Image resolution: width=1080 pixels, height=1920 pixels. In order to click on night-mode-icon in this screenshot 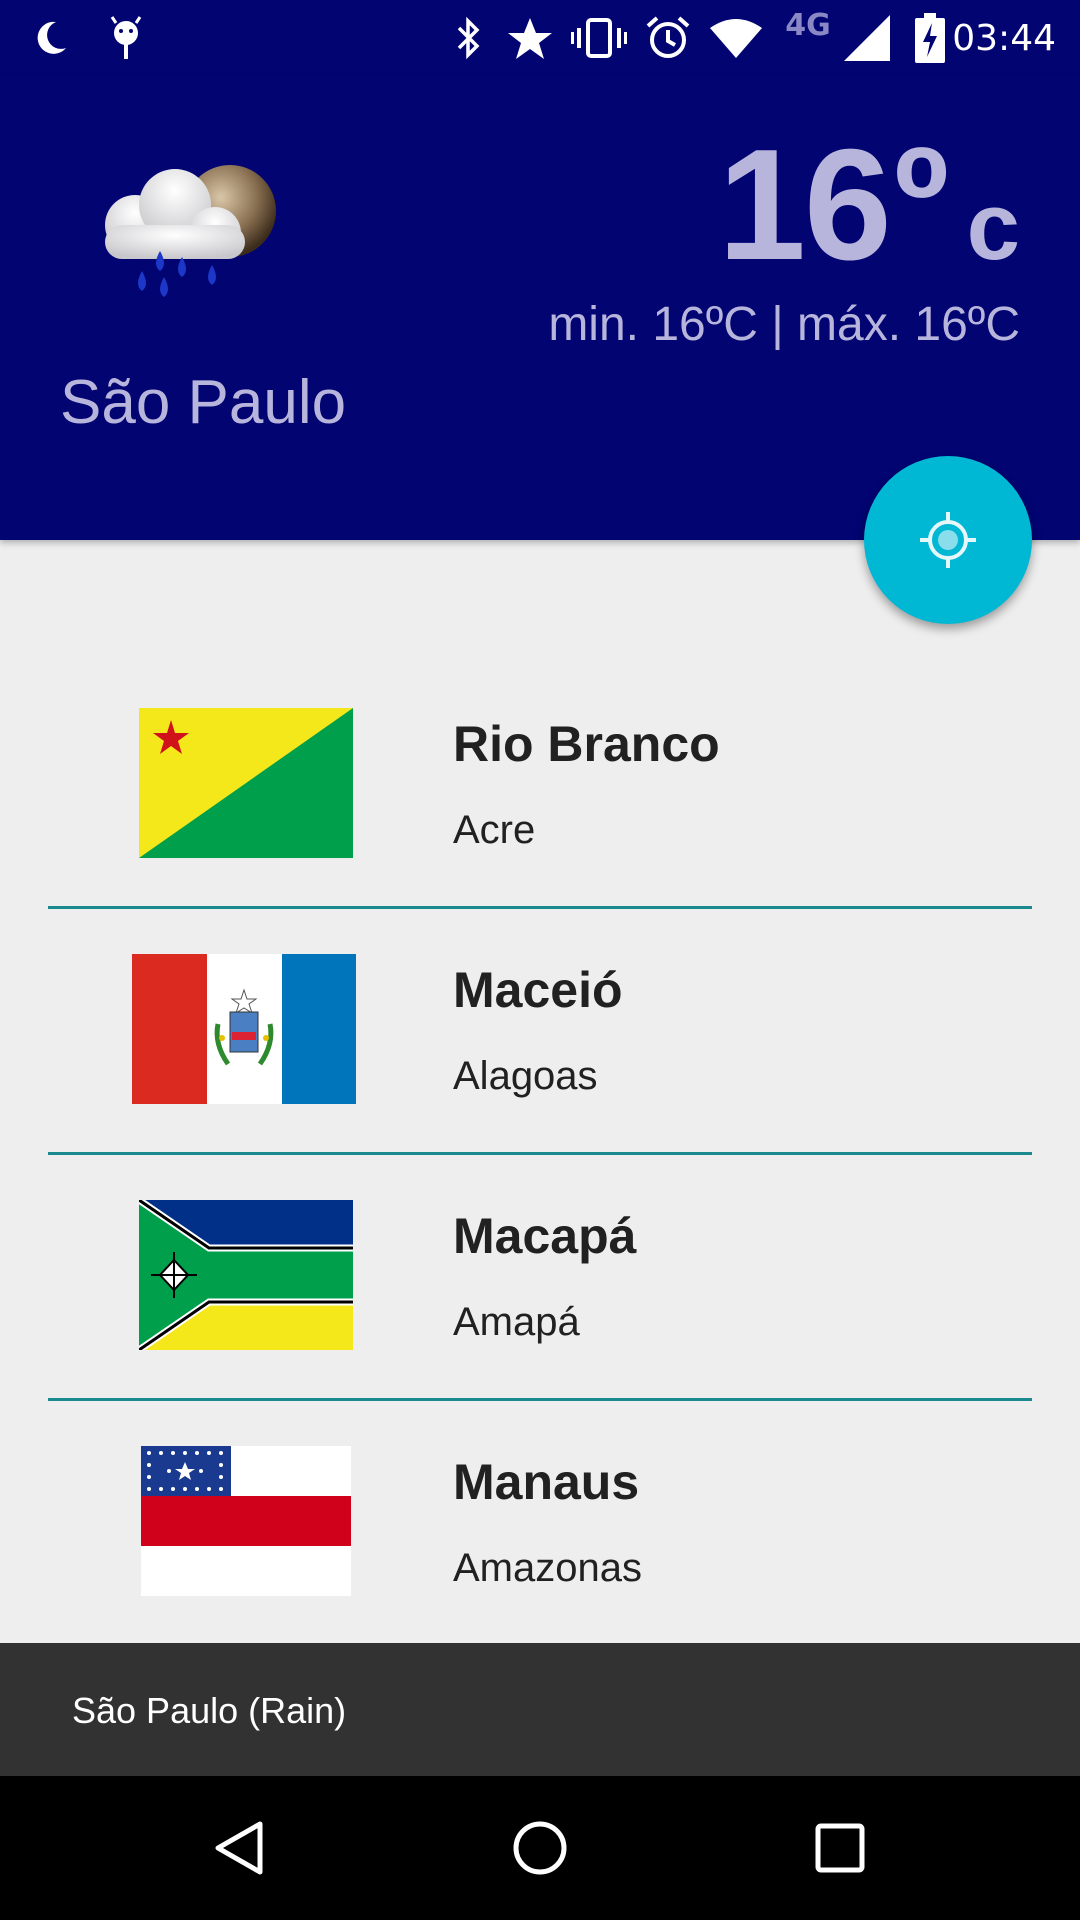, I will do `click(50, 37)`.